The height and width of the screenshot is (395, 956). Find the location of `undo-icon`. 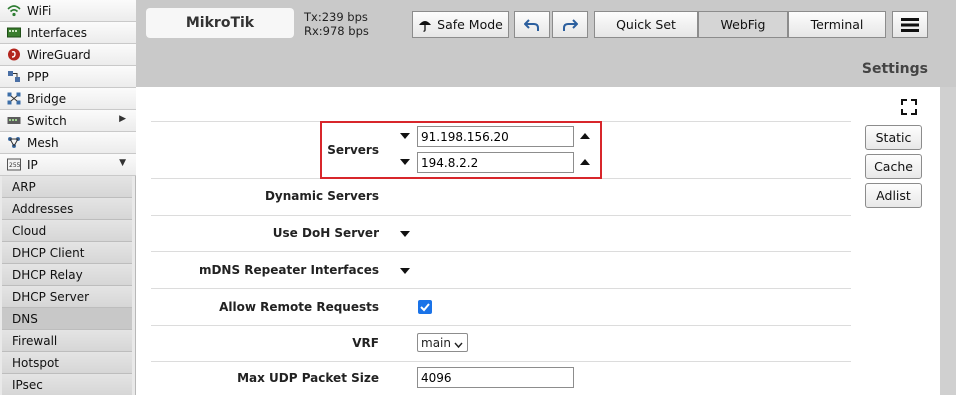

undo-icon is located at coordinates (532, 25).